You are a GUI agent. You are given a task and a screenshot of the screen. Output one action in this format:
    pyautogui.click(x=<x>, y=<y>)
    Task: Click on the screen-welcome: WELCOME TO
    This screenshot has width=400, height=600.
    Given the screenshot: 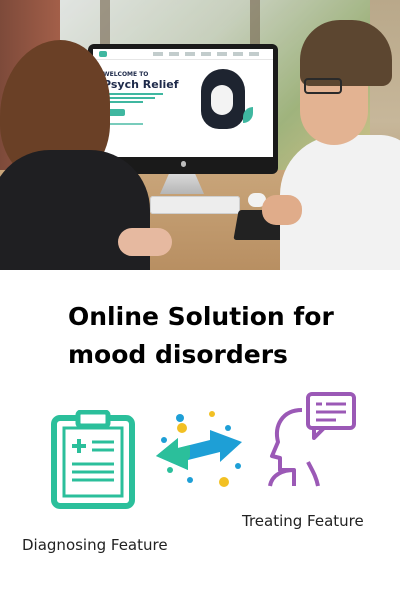 What is the action you would take?
    pyautogui.click(x=126, y=74)
    